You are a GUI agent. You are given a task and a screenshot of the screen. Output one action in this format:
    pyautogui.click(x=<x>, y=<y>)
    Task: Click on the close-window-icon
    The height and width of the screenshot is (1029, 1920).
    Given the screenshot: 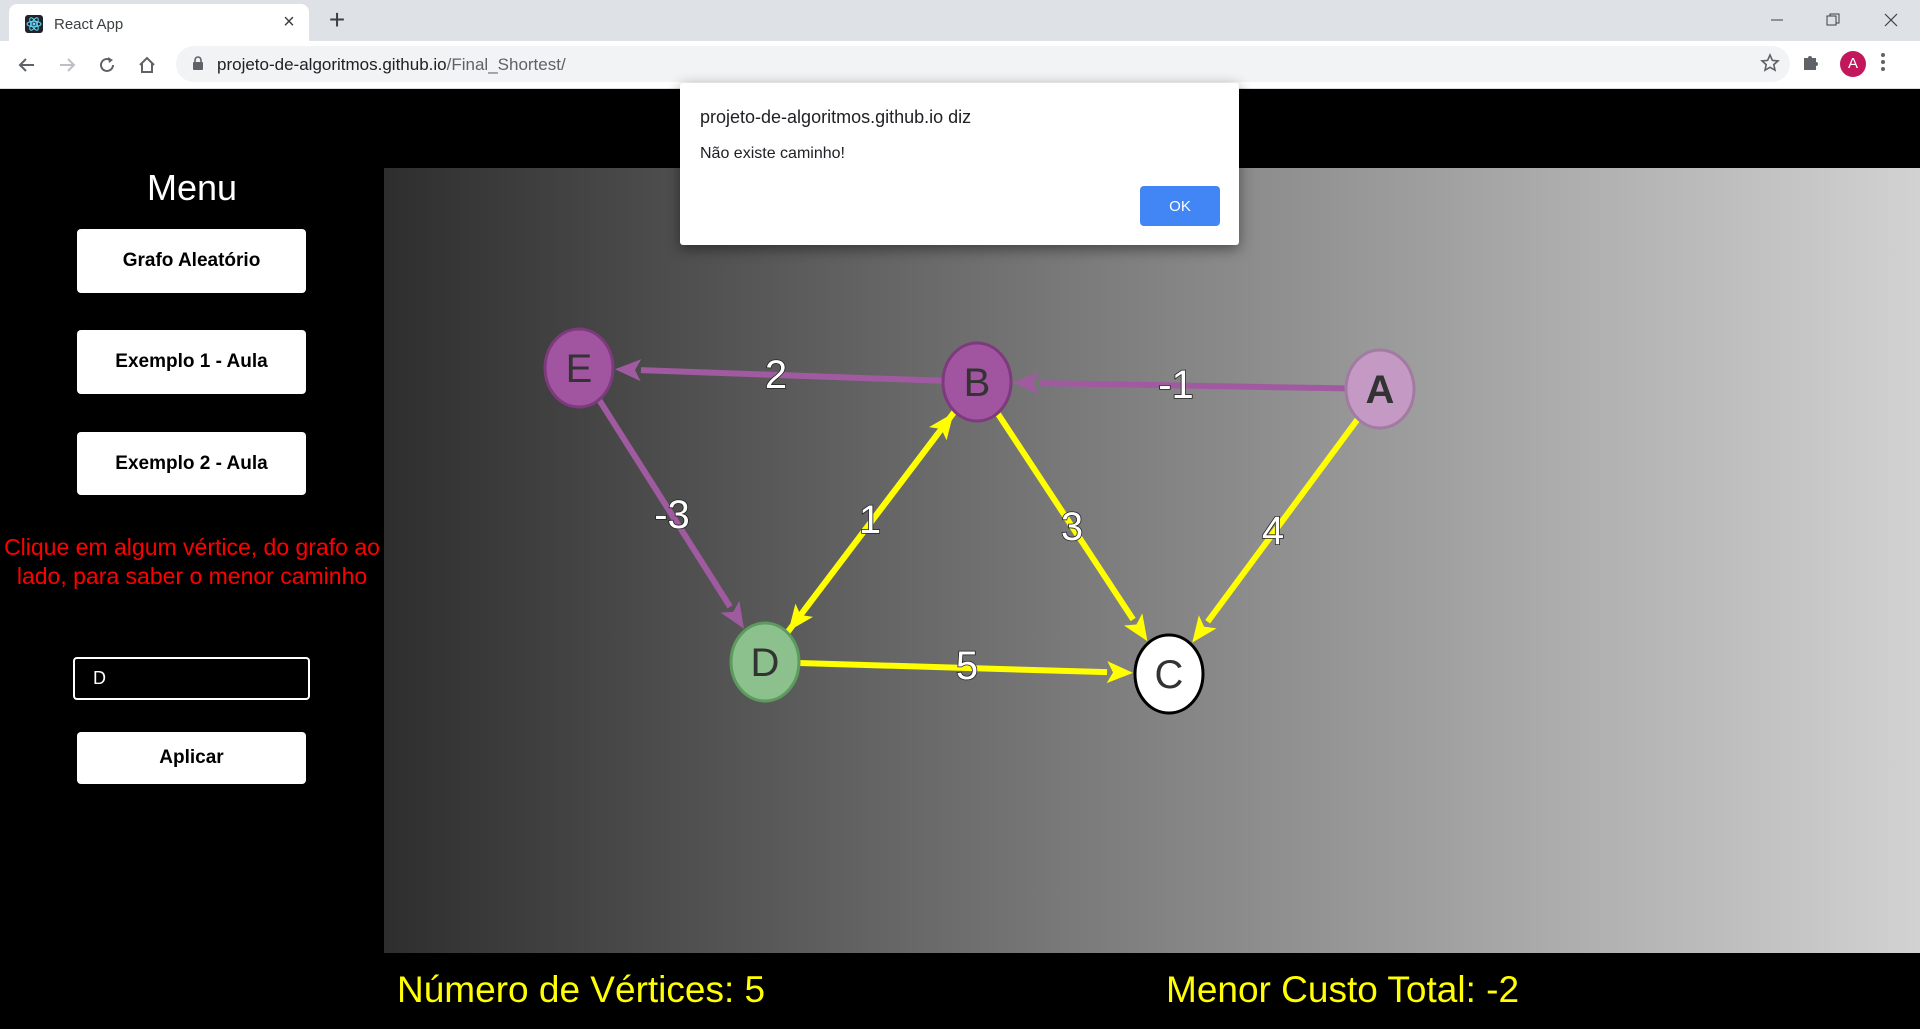 What is the action you would take?
    pyautogui.click(x=1891, y=20)
    